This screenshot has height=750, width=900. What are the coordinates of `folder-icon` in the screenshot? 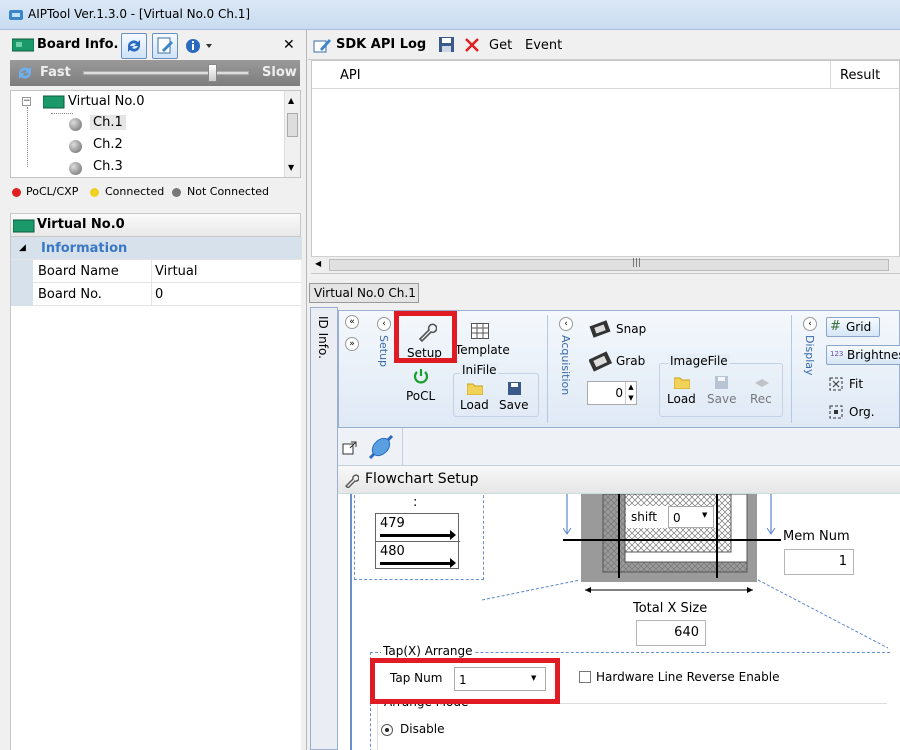 It's located at (682, 383).